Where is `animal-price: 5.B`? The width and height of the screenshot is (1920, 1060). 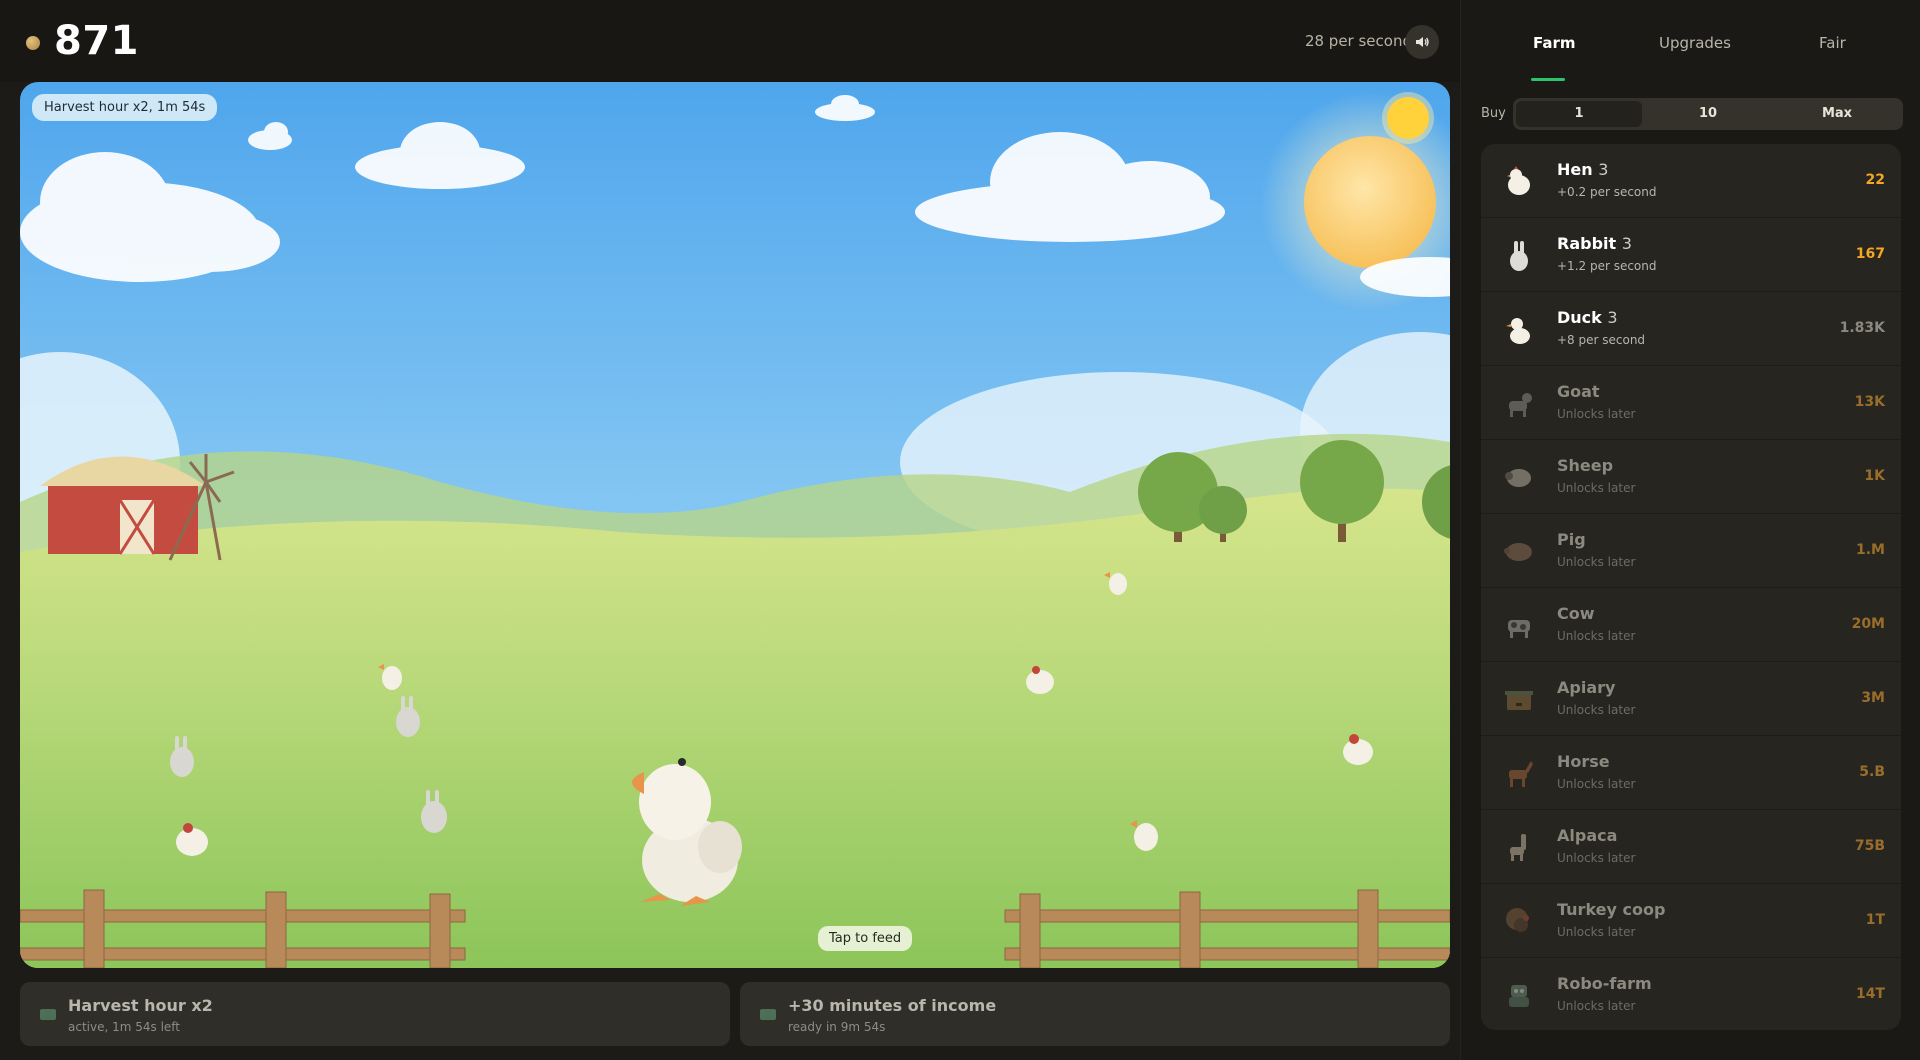
animal-price: 5.B is located at coordinates (1872, 772).